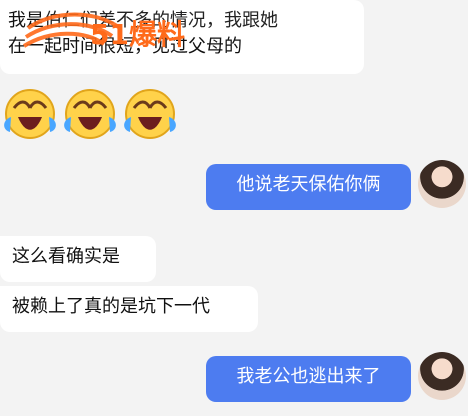  I want to click on message-bubble-left: 这么看确实是, so click(78, 259).